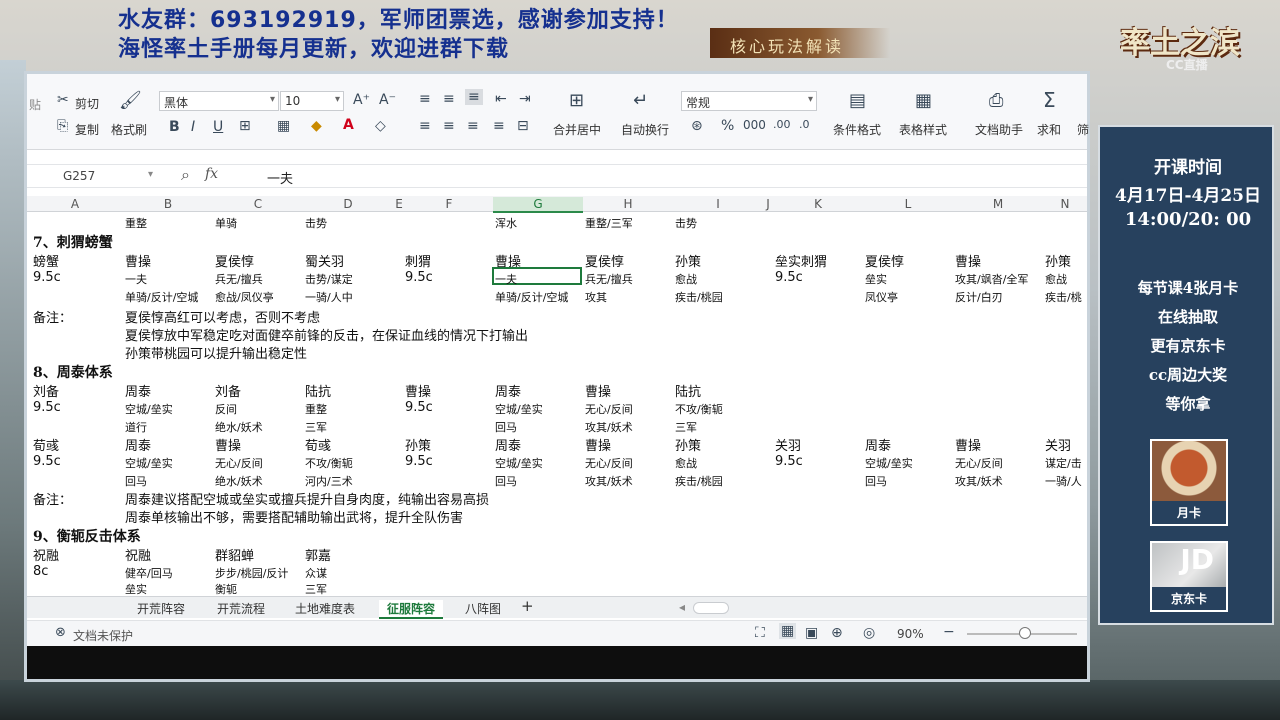  I want to click on col-l: L, so click(908, 204).